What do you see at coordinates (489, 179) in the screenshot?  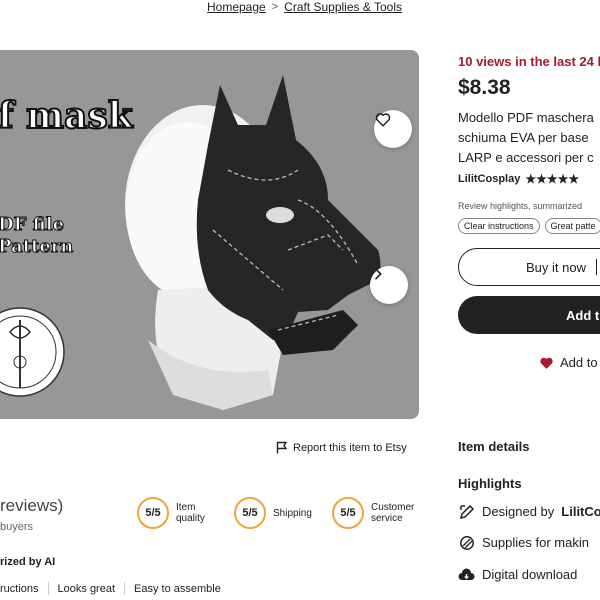 I see `shop-name-link: LilitCosplay` at bounding box center [489, 179].